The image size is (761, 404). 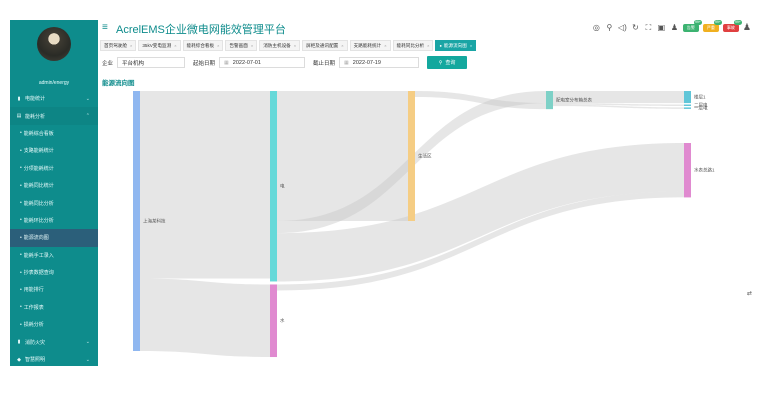 I want to click on sidebar-item-14: ▮ 消防火灾 ⌄, so click(x=54, y=341).